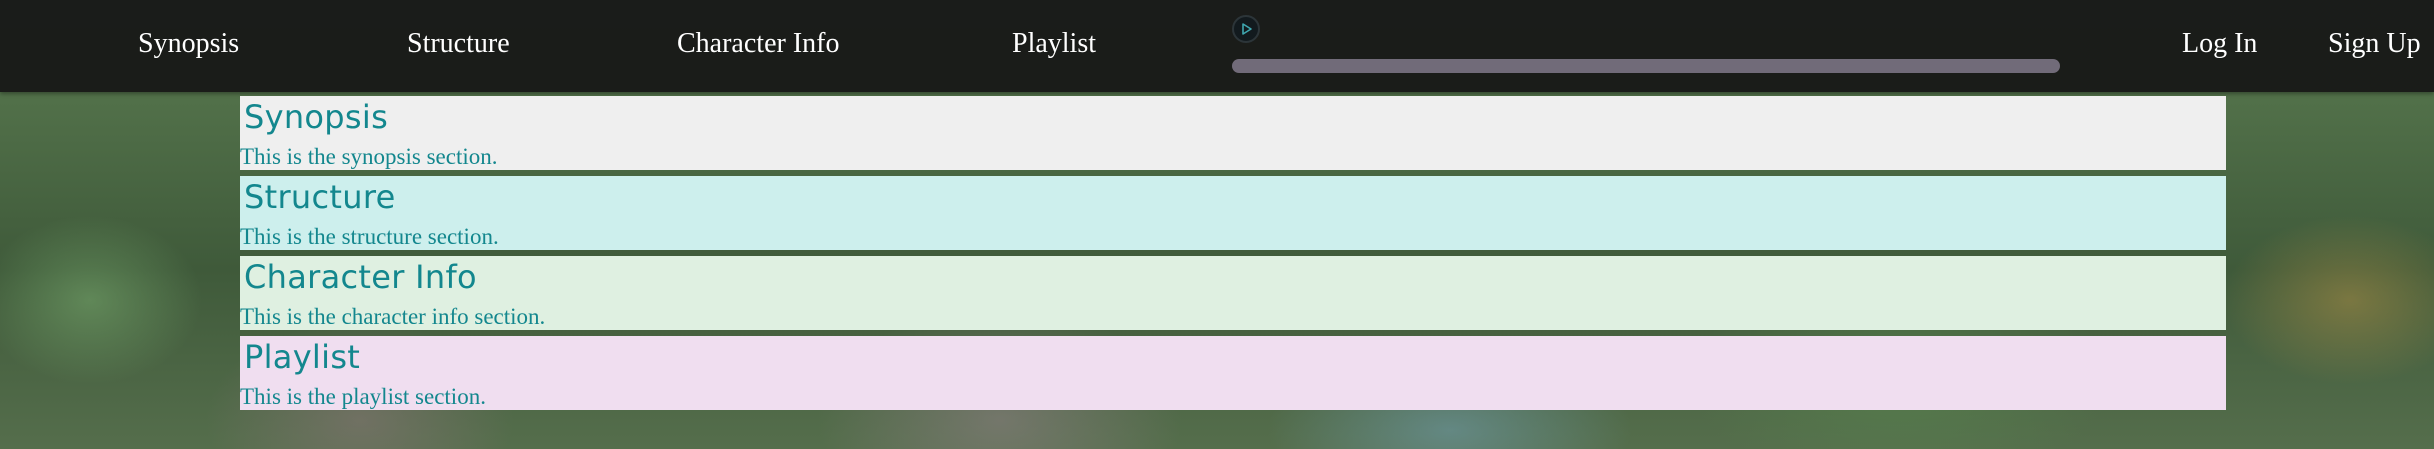  What do you see at coordinates (2219, 44) in the screenshot?
I see `login-link: Log In` at bounding box center [2219, 44].